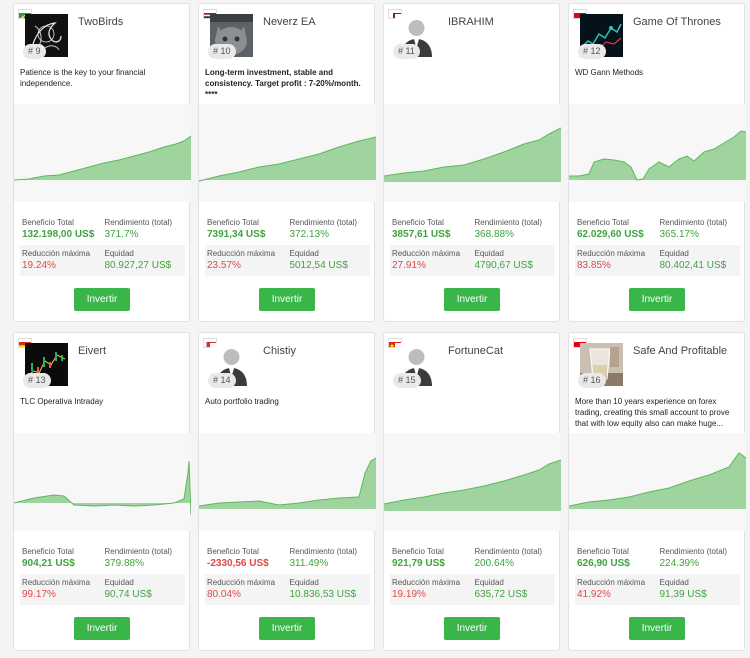  Describe the element at coordinates (592, 51) in the screenshot. I see `rank-badge: # 12` at that location.